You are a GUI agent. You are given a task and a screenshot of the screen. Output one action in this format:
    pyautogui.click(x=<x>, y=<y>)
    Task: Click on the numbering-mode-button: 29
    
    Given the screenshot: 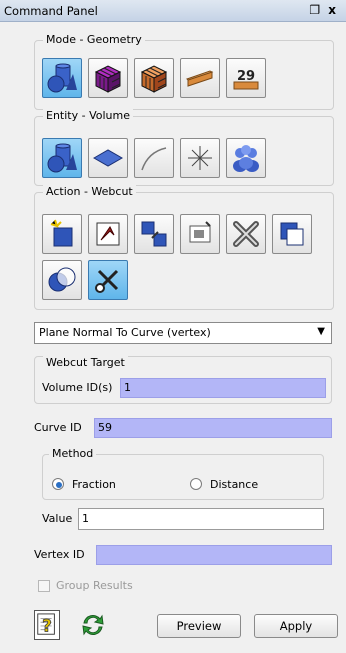 What is the action you would take?
    pyautogui.click(x=246, y=78)
    